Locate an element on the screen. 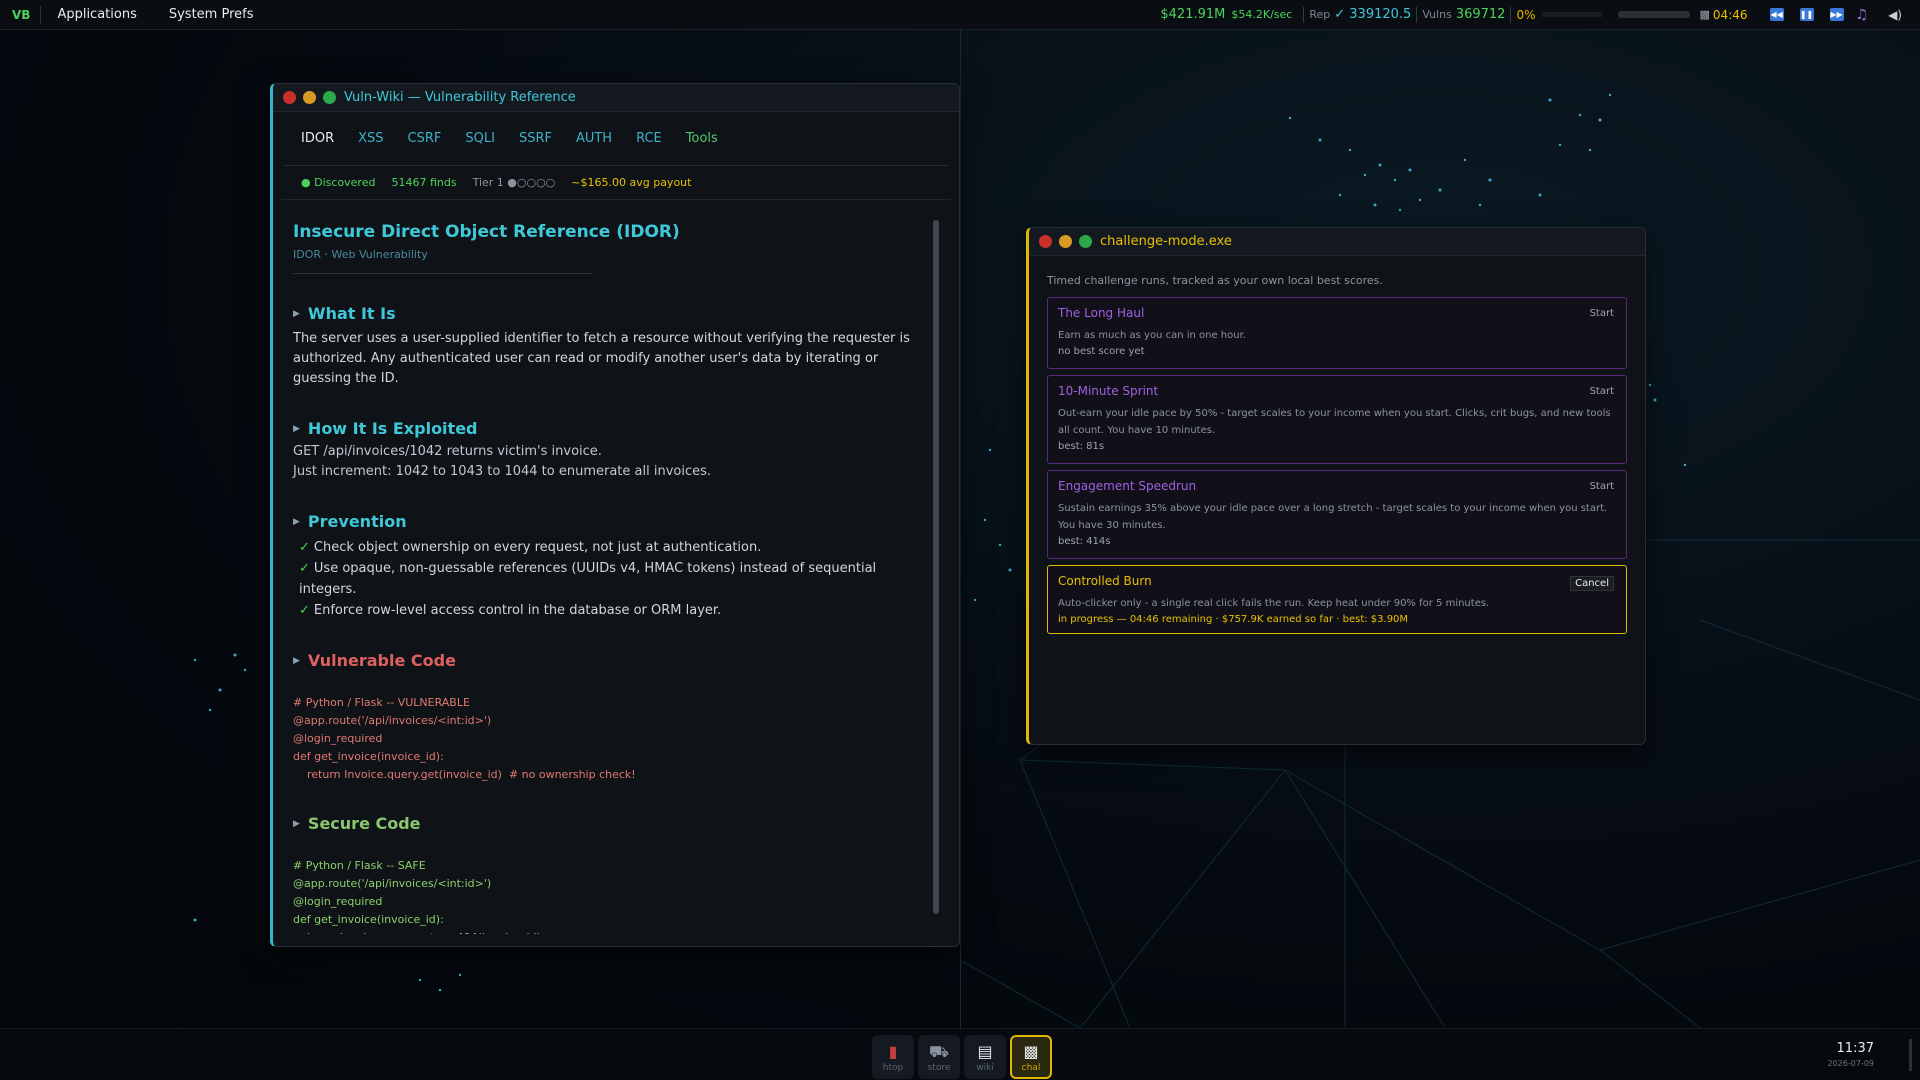  scrollbar-thumb is located at coordinates (936, 567).